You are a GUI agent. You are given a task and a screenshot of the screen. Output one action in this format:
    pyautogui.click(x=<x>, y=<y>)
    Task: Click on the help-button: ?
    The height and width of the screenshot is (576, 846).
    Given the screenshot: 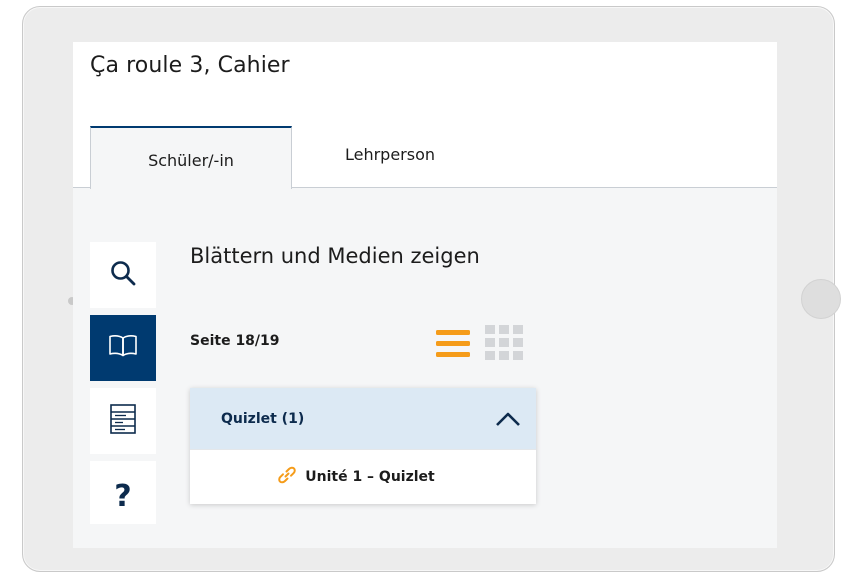 What is the action you would take?
    pyautogui.click(x=123, y=492)
    